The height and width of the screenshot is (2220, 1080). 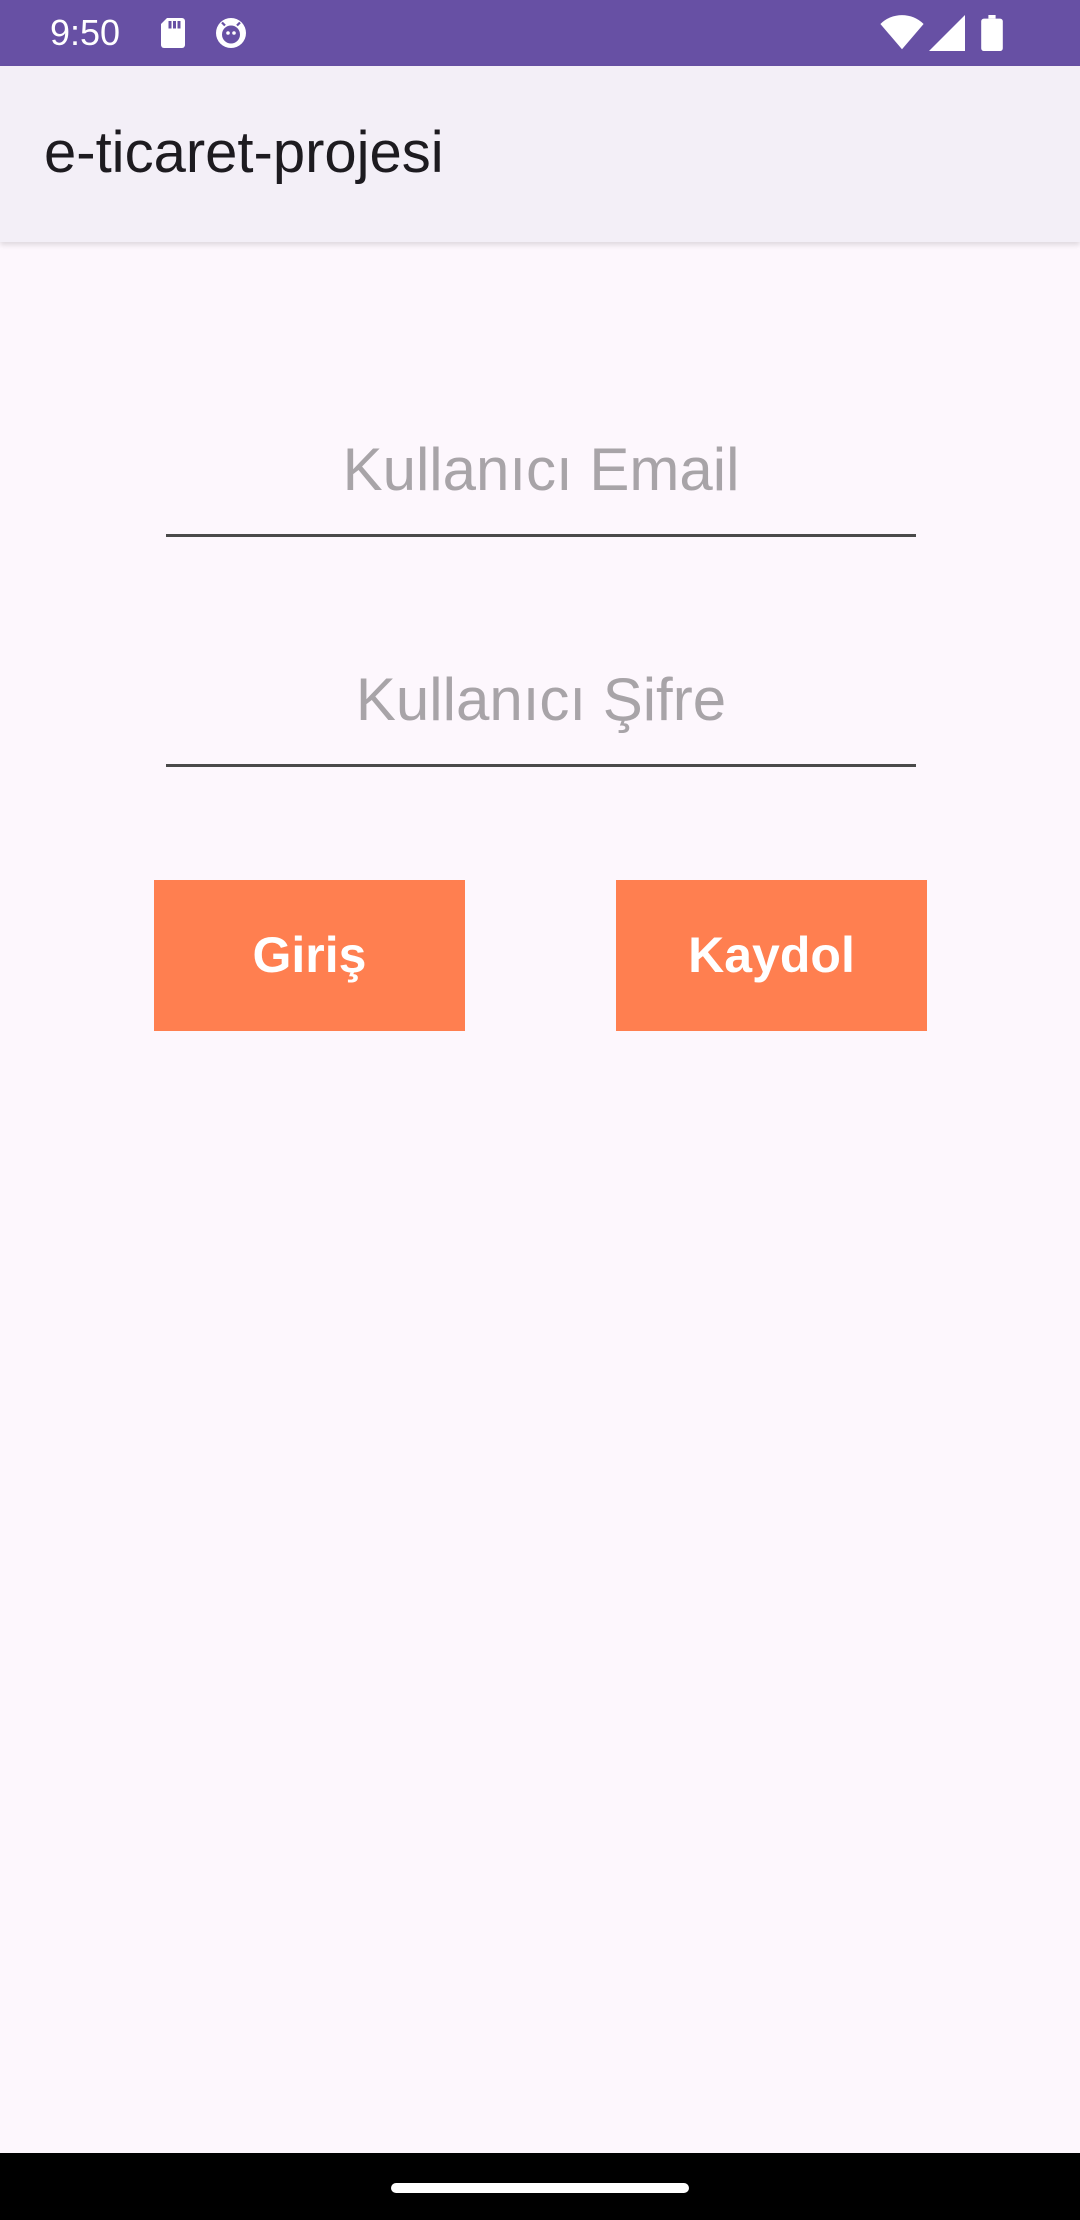 What do you see at coordinates (541, 469) in the screenshot?
I see `email-input` at bounding box center [541, 469].